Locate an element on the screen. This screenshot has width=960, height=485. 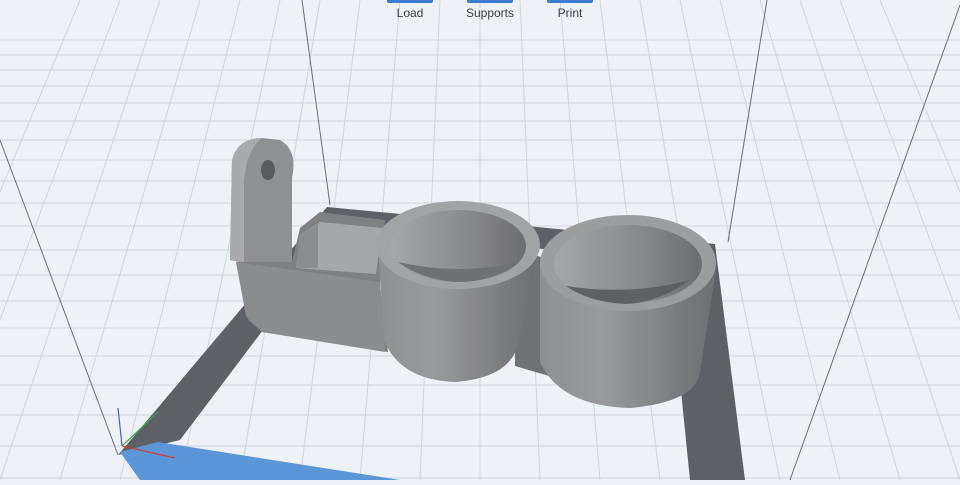
load-label: Load is located at coordinates (410, 13).